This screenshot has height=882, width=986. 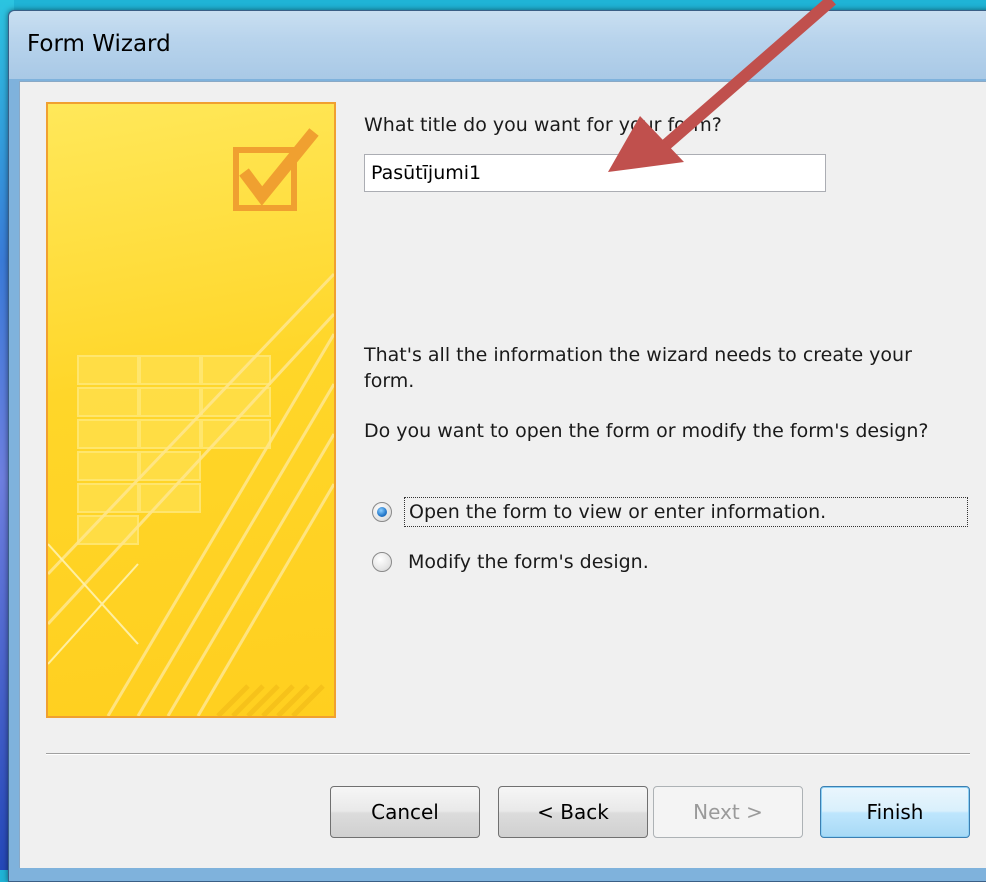 I want to click on form-title-input: Pasūtījumi1, so click(x=595, y=173).